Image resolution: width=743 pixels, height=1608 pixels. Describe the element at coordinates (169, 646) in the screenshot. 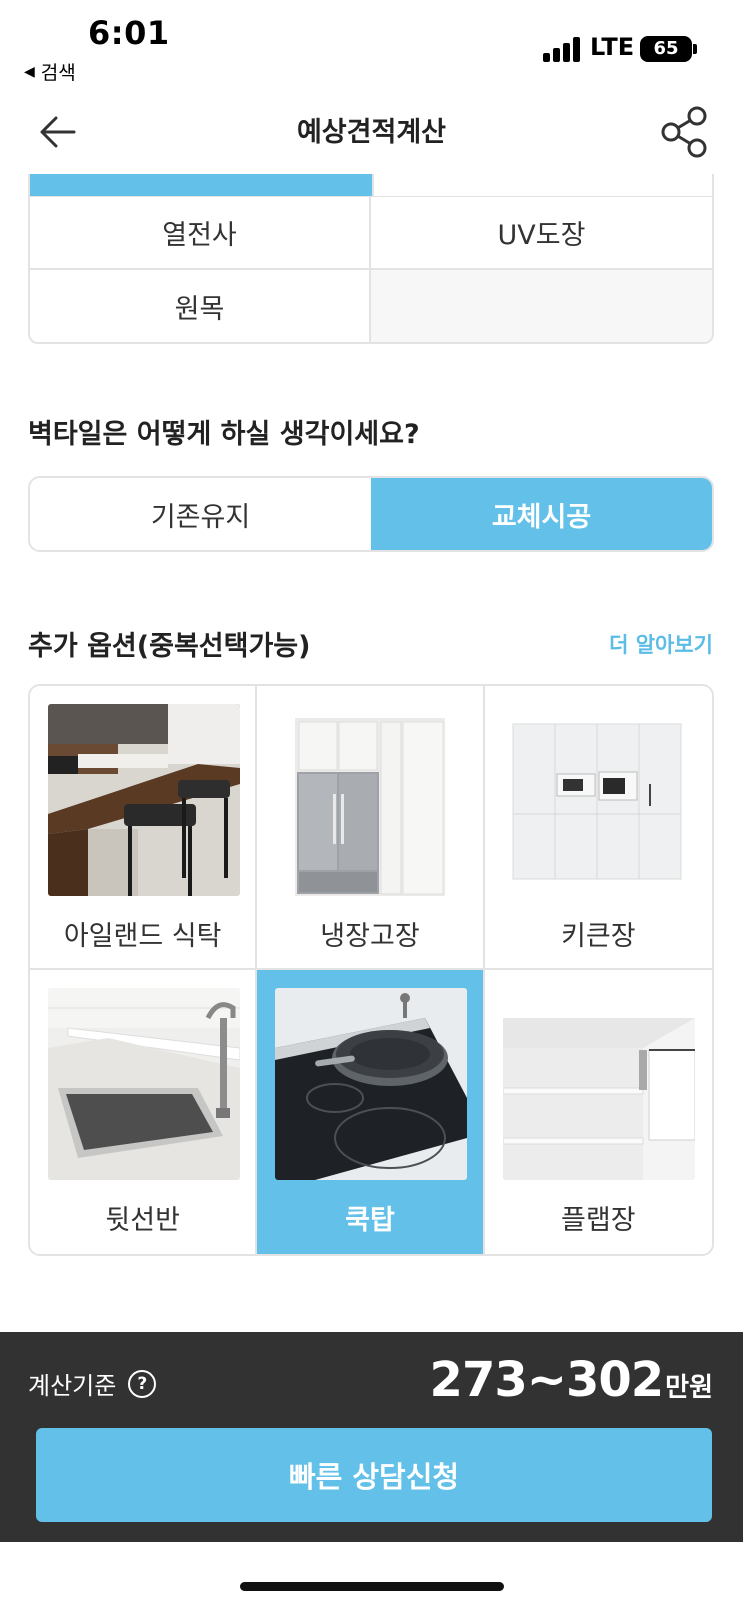

I see `extra-options-title: 추가 옵션(중복선택가능)` at that location.